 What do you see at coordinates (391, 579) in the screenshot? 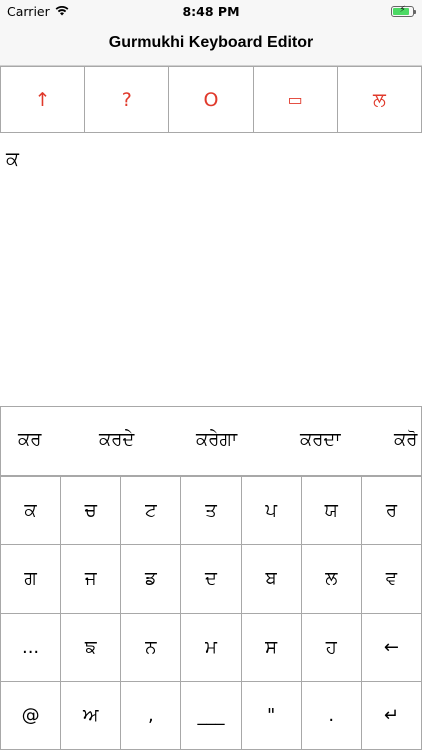
I see `key: ਵ` at bounding box center [391, 579].